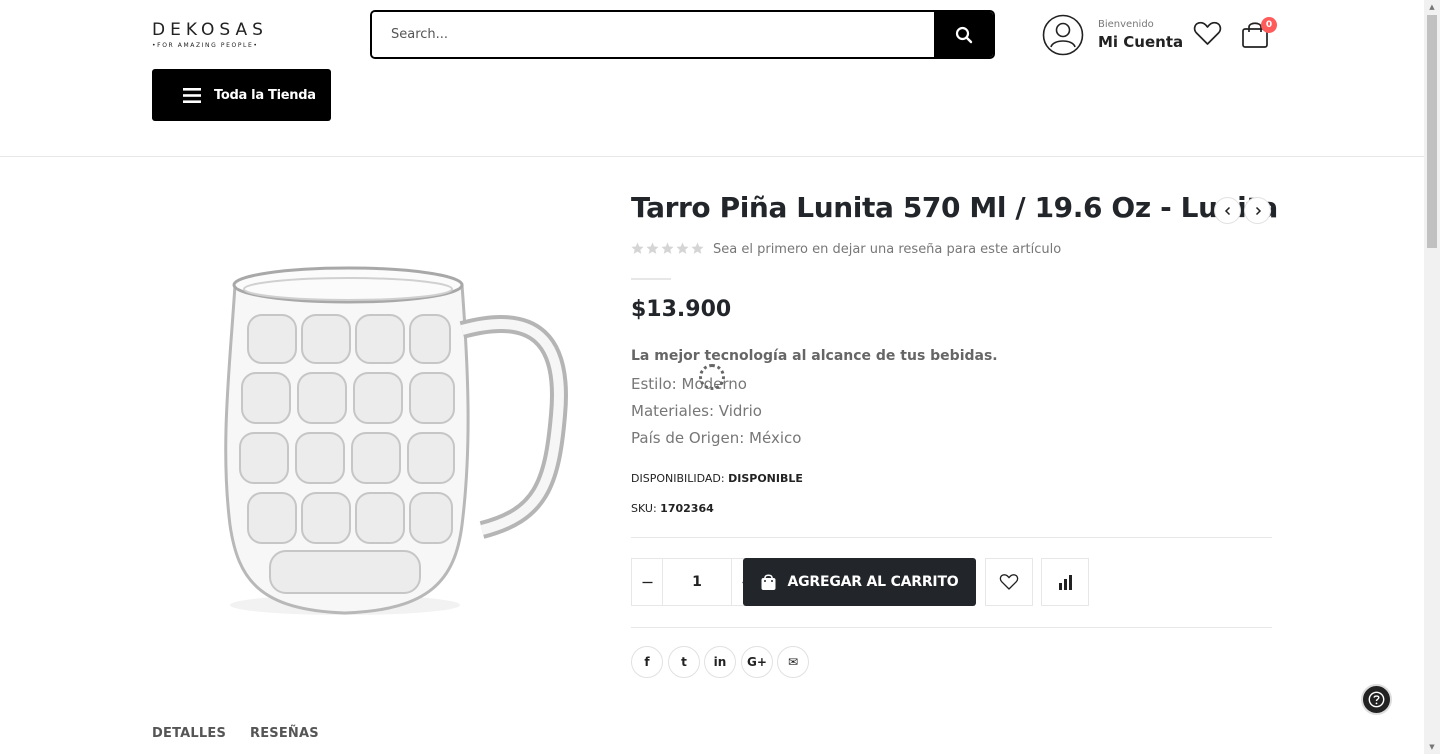 Image resolution: width=1440 pixels, height=754 pixels. I want to click on add-to-wishlist-button, so click(1009, 582).